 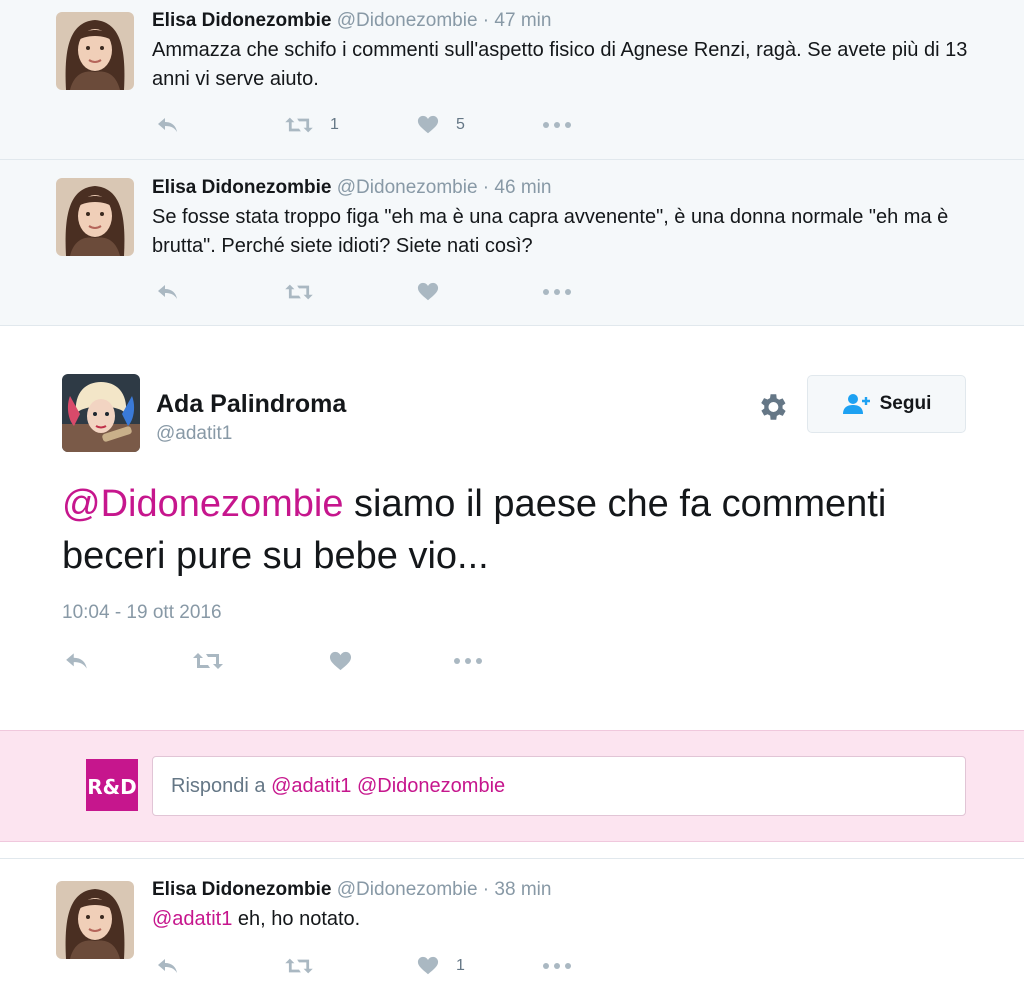 I want to click on gear-icon, so click(x=773, y=407).